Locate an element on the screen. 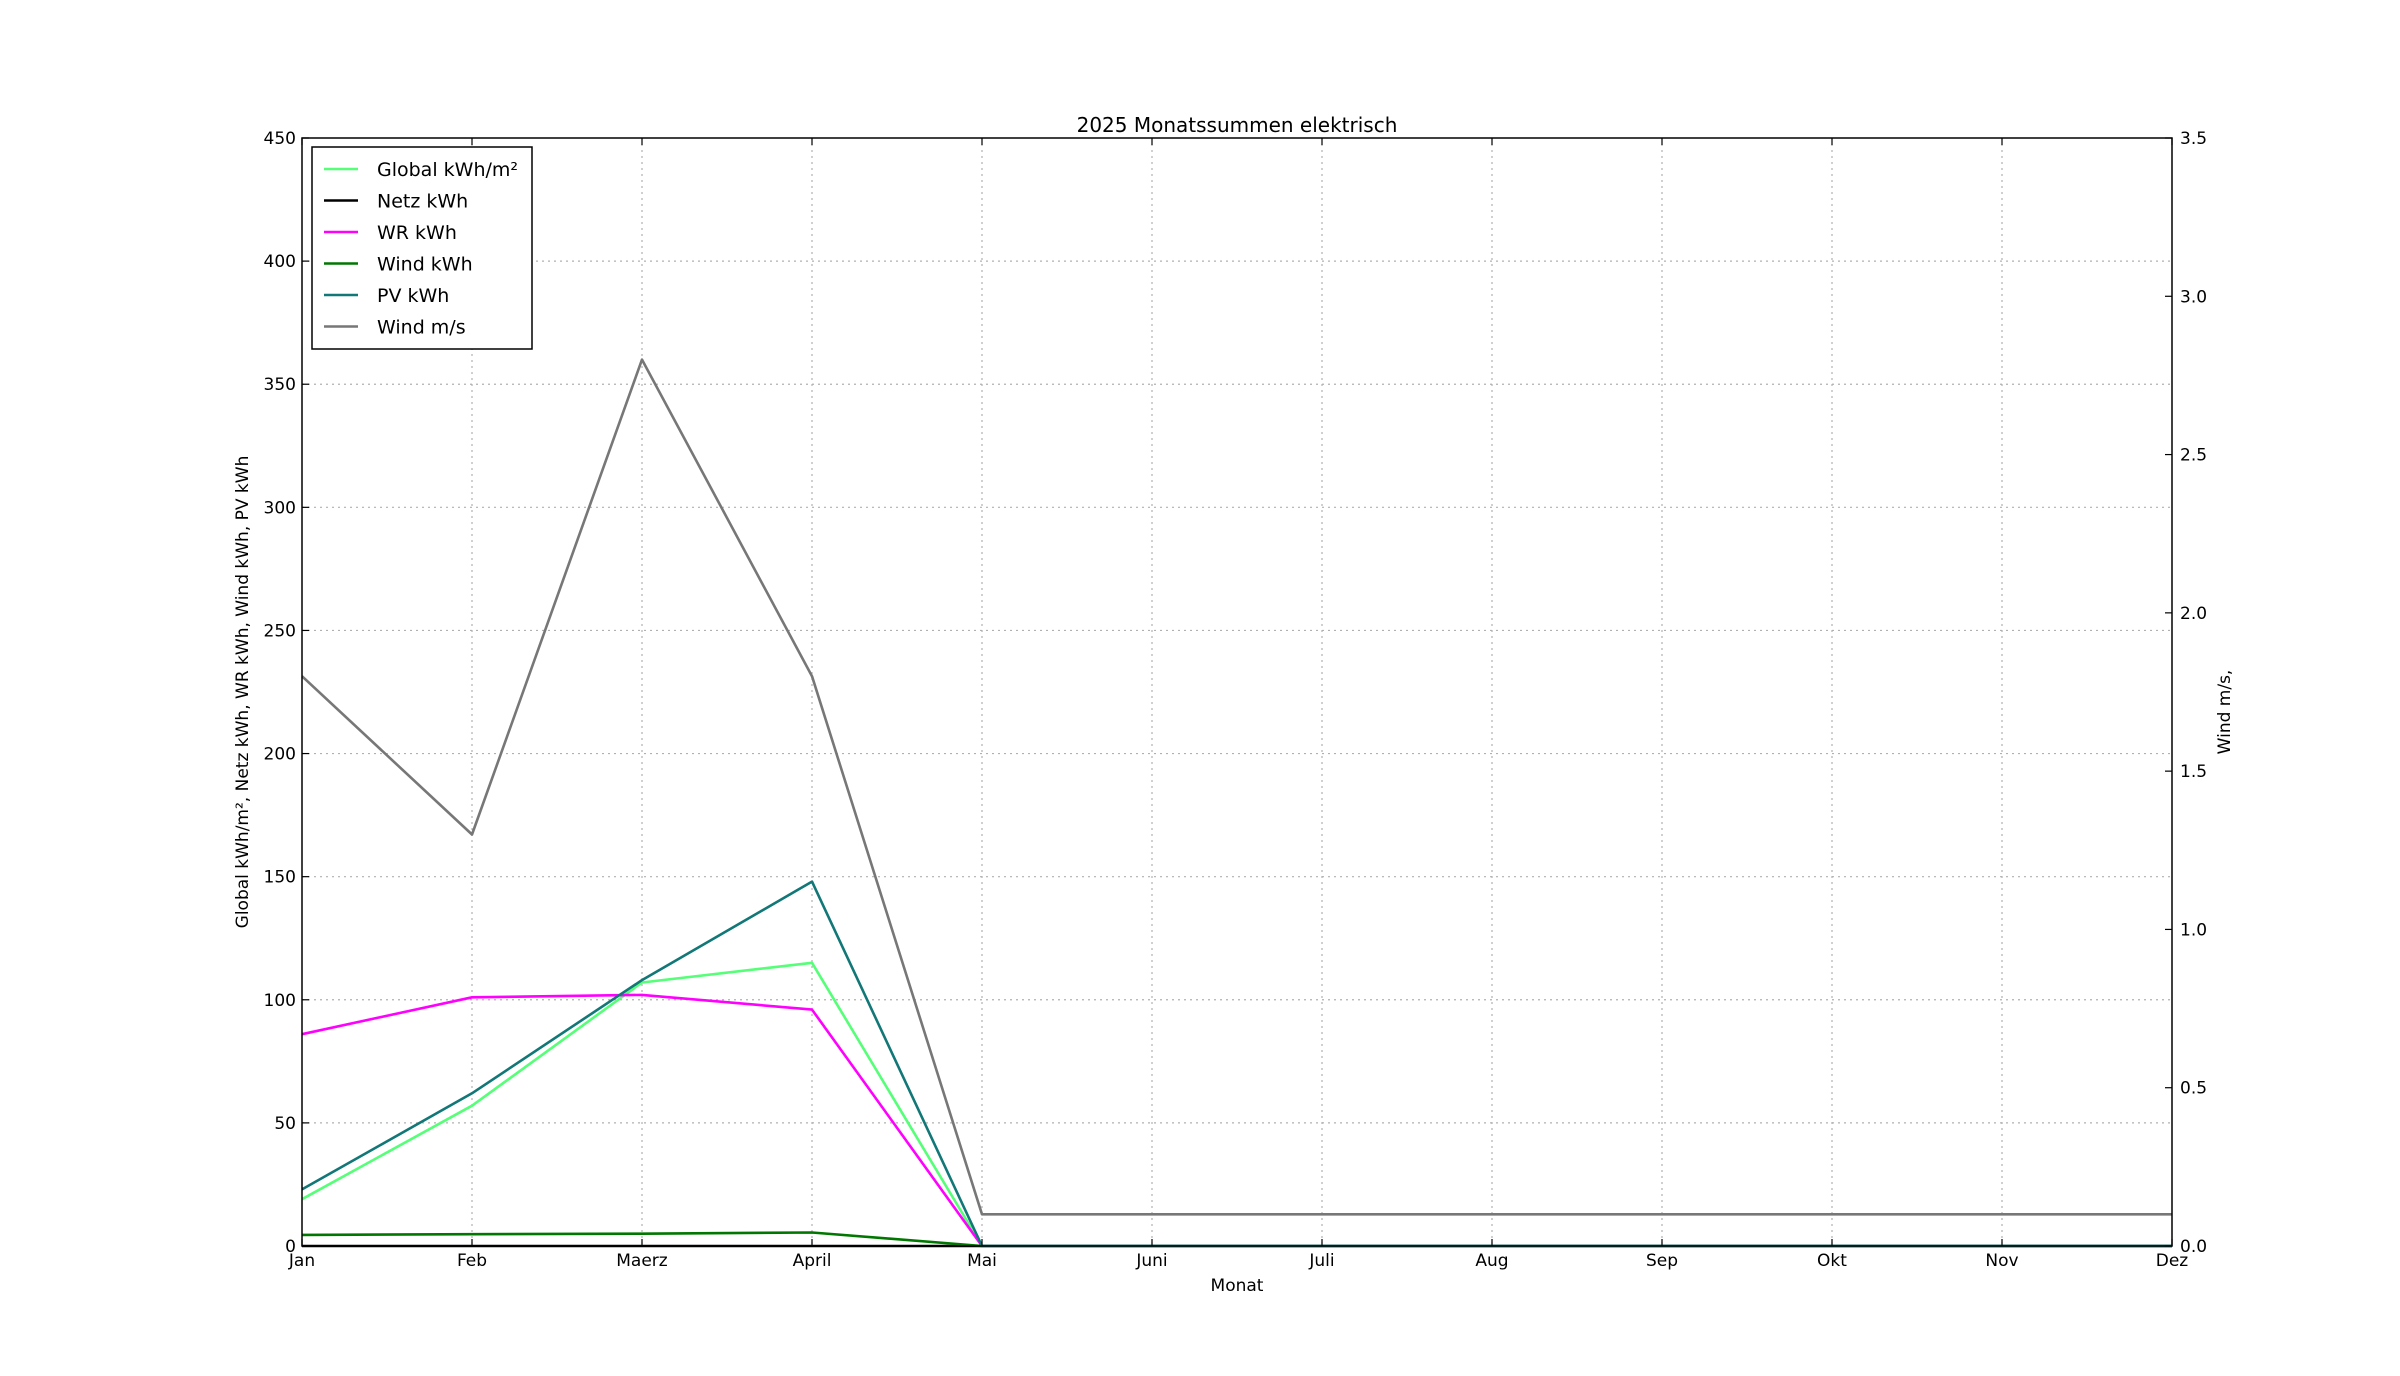 The width and height of the screenshot is (2400, 1376). y-tick-label: 200 is located at coordinates (280, 755).